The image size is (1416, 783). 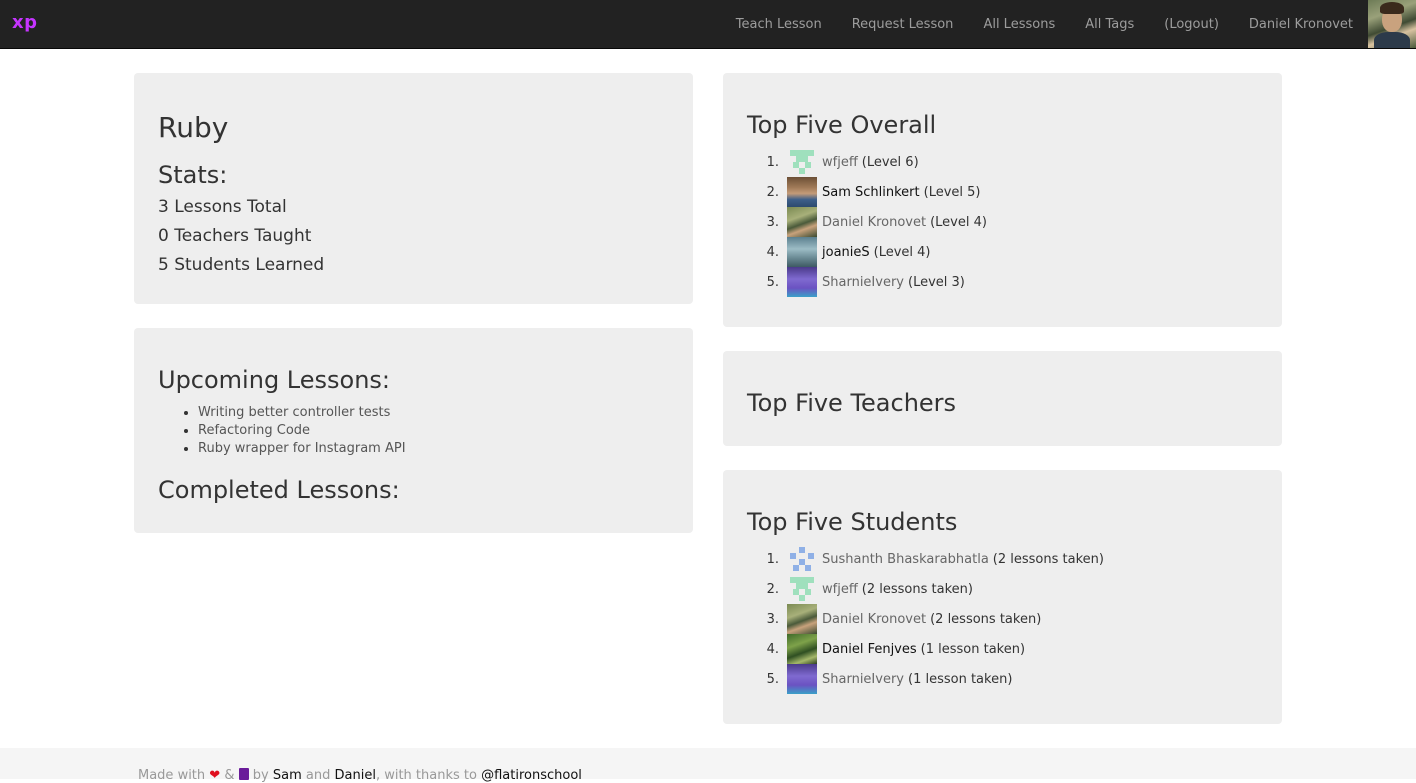 What do you see at coordinates (172, 775) in the screenshot?
I see `footer-made-with: Made with` at bounding box center [172, 775].